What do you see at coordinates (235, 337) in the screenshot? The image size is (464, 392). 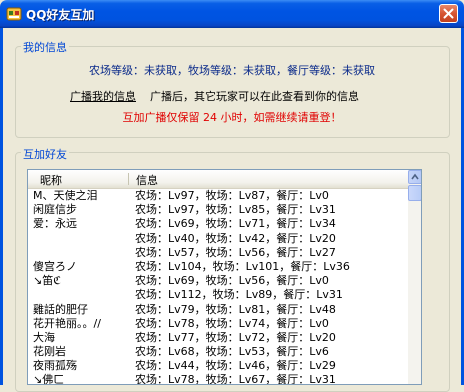 I see `friend-info: 农场：Lv77，牧场：Lv72，餐厅：Lv20` at bounding box center [235, 337].